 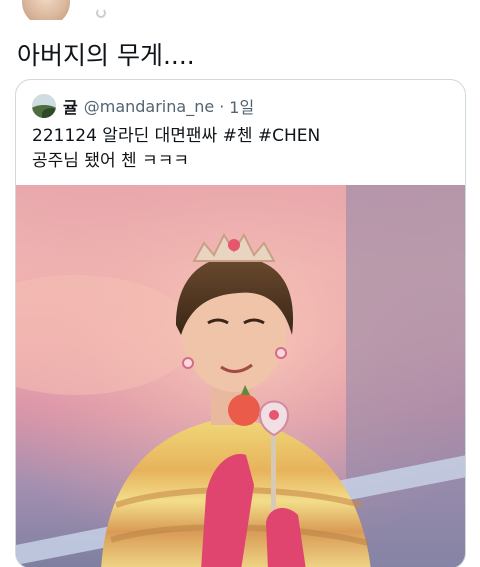 I want to click on verified-icon, so click(x=101, y=13).